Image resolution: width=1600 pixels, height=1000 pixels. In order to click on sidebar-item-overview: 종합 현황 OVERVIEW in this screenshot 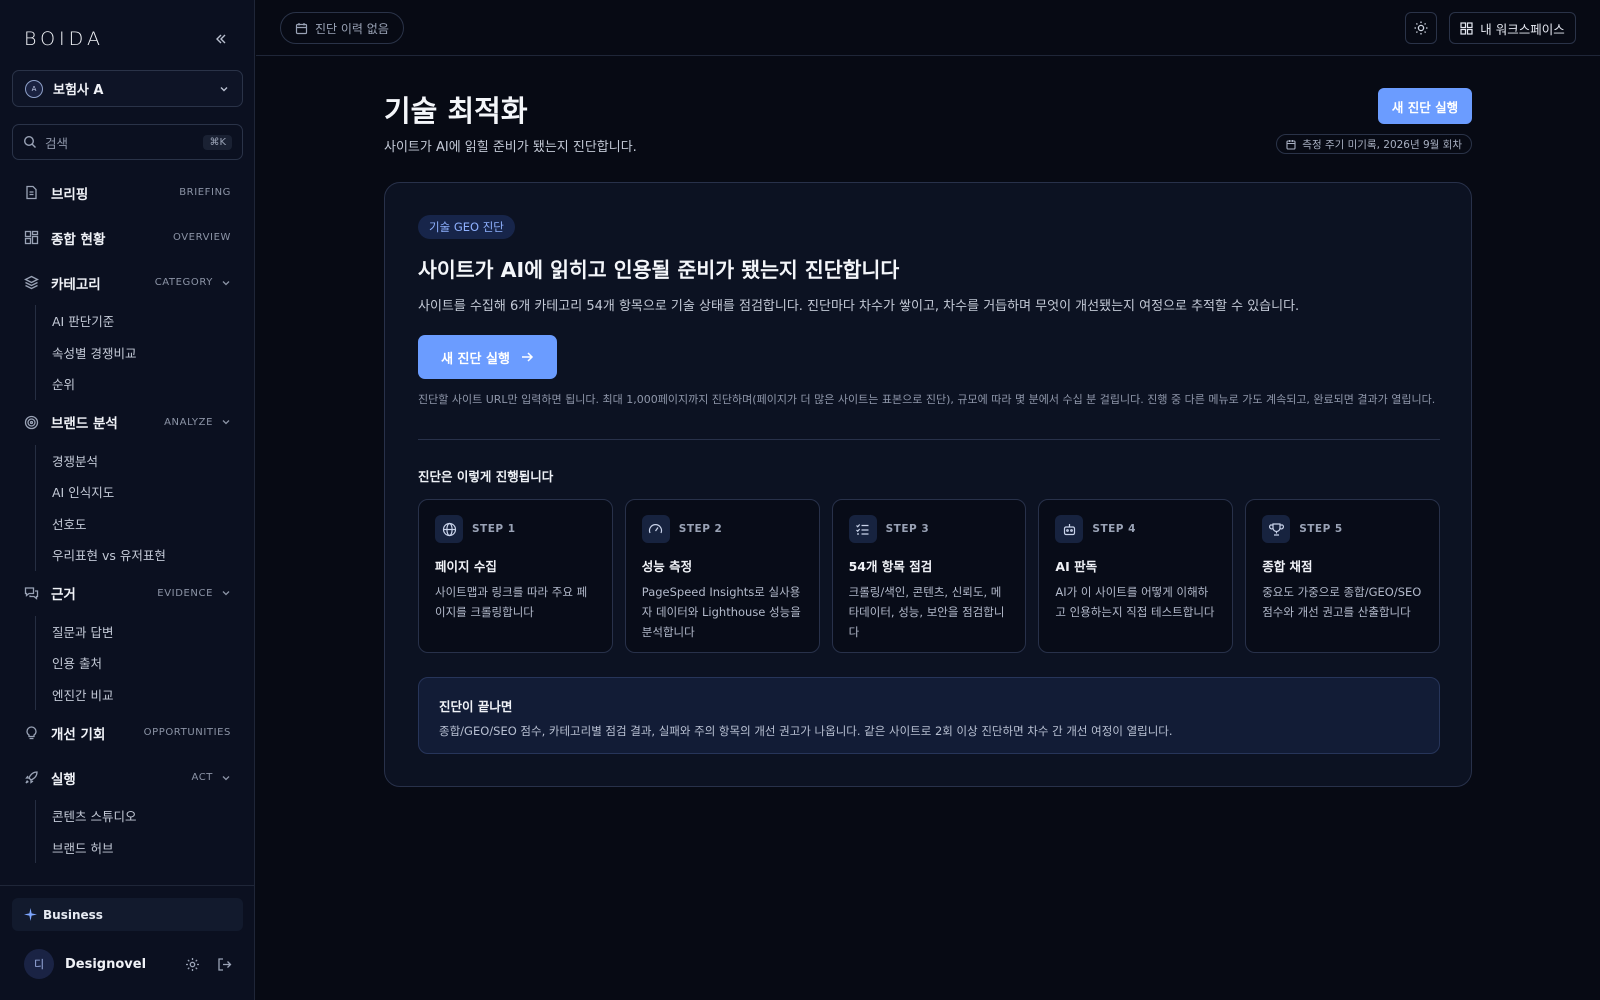, I will do `click(127, 237)`.